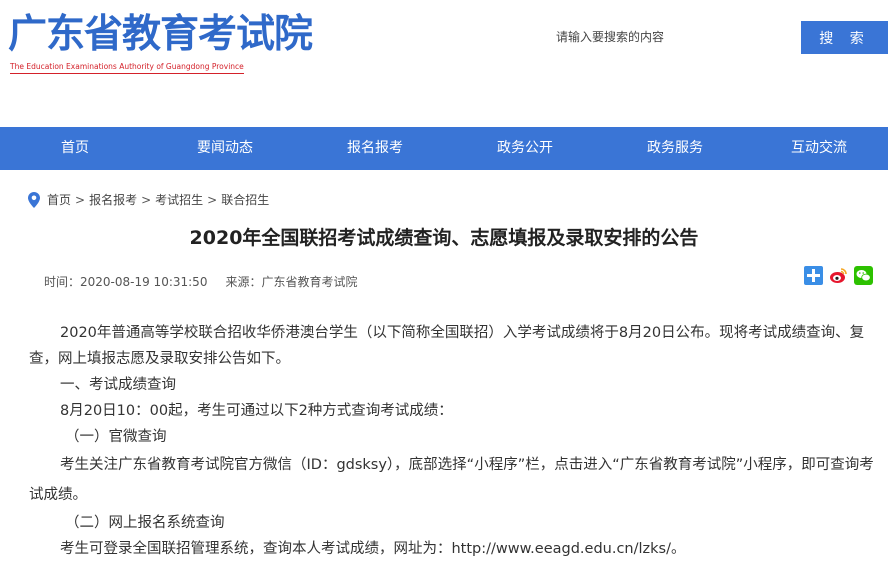  Describe the element at coordinates (75, 148) in the screenshot. I see `nav-item-home: 首页` at that location.